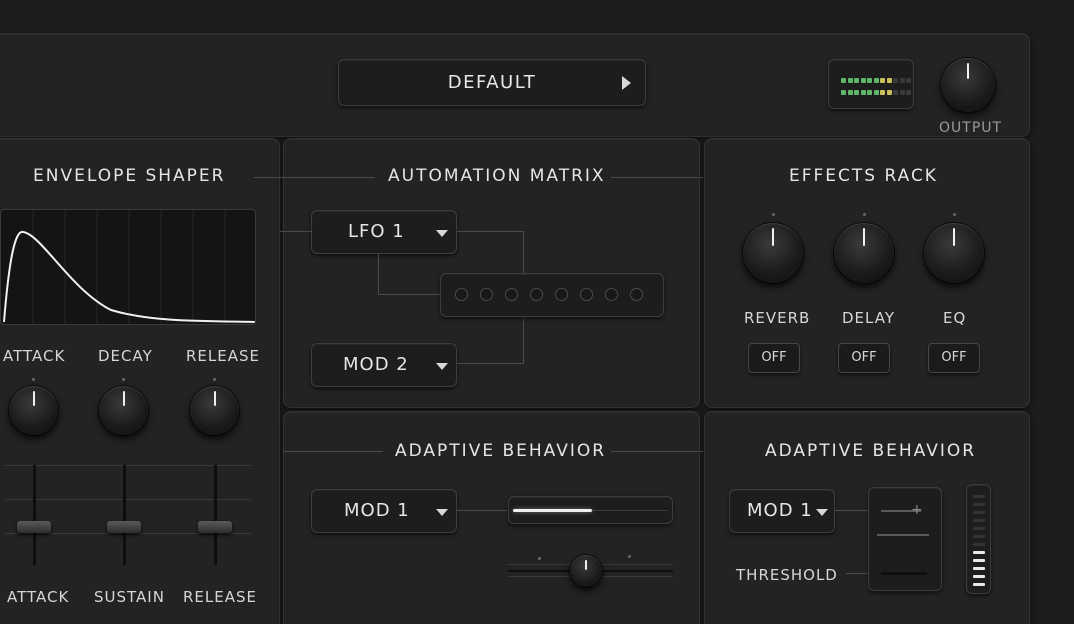 This screenshot has width=1074, height=624. What do you see at coordinates (968, 85) in the screenshot?
I see `output-knob` at bounding box center [968, 85].